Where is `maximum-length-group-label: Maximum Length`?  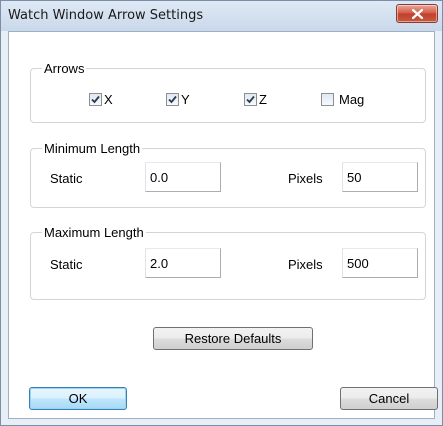 maximum-length-group-label: Maximum Length is located at coordinates (94, 232).